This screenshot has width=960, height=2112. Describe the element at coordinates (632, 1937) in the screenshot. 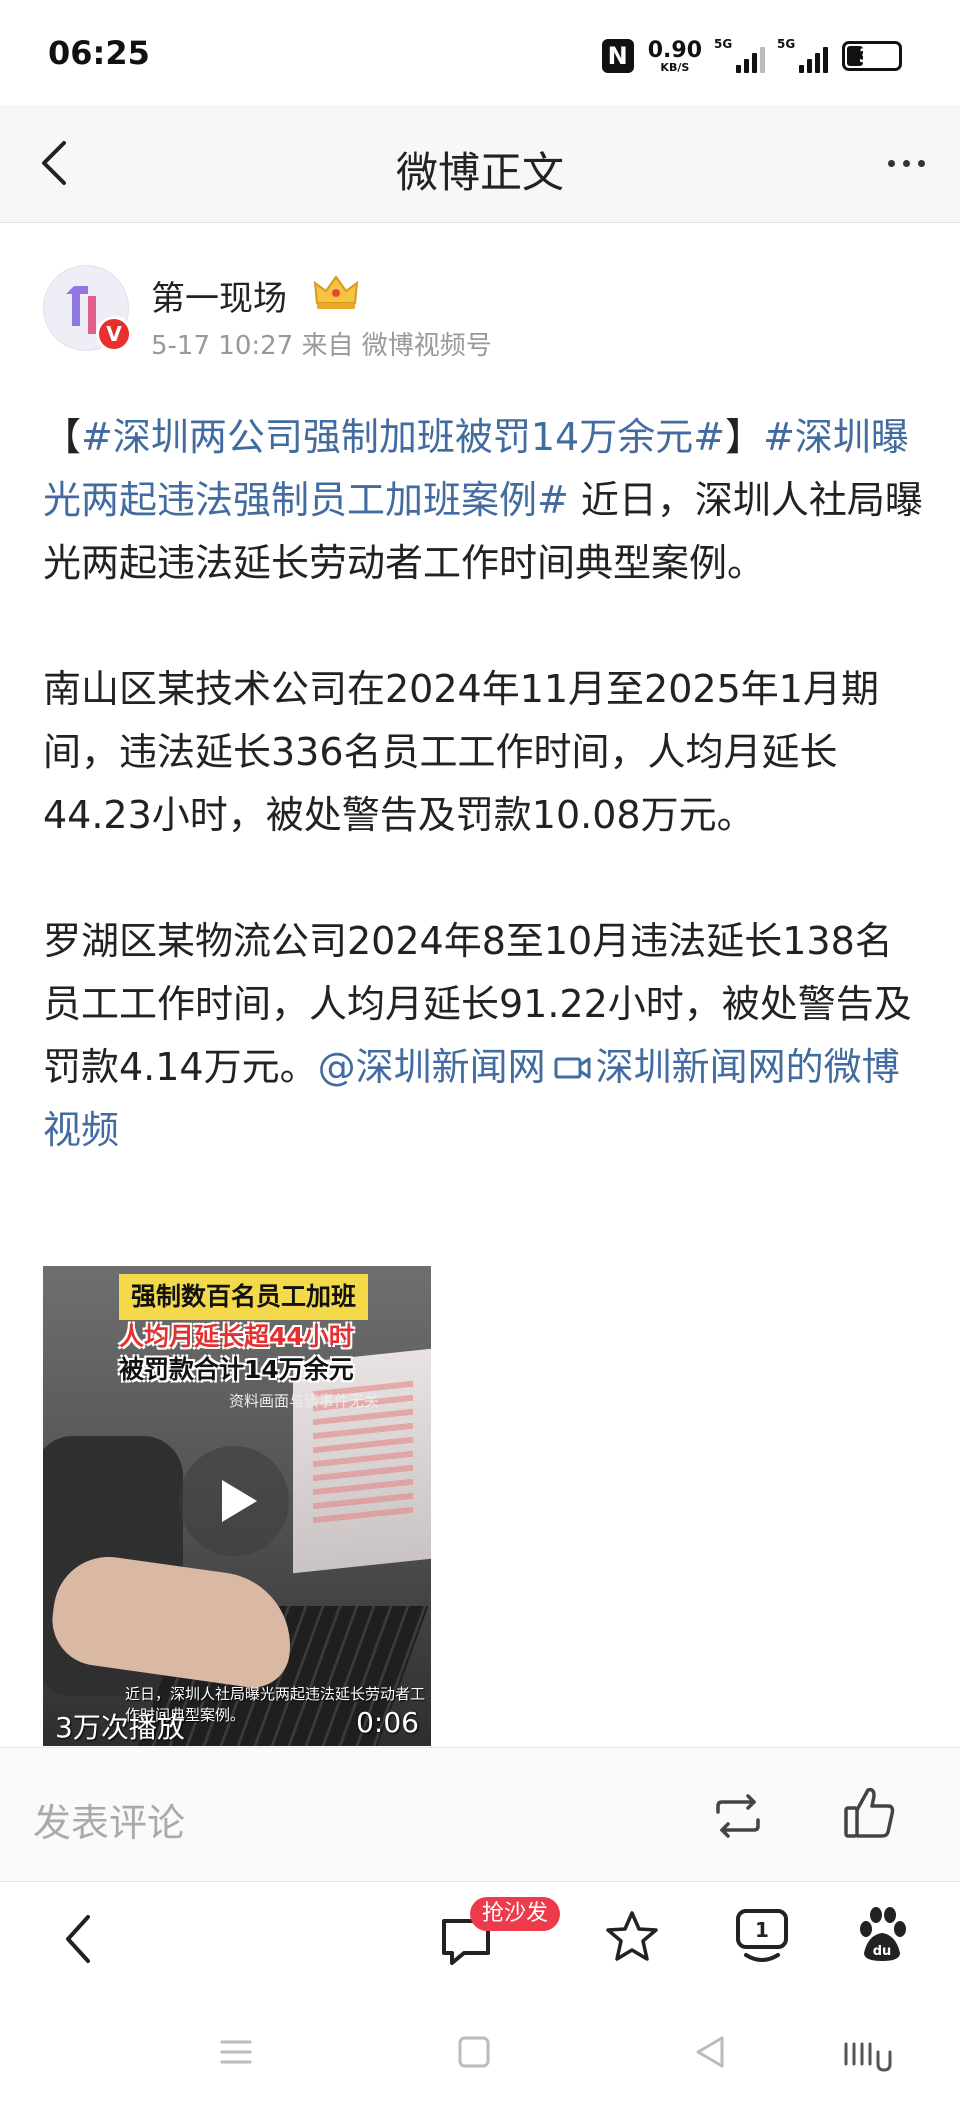

I see `star-icon` at that location.